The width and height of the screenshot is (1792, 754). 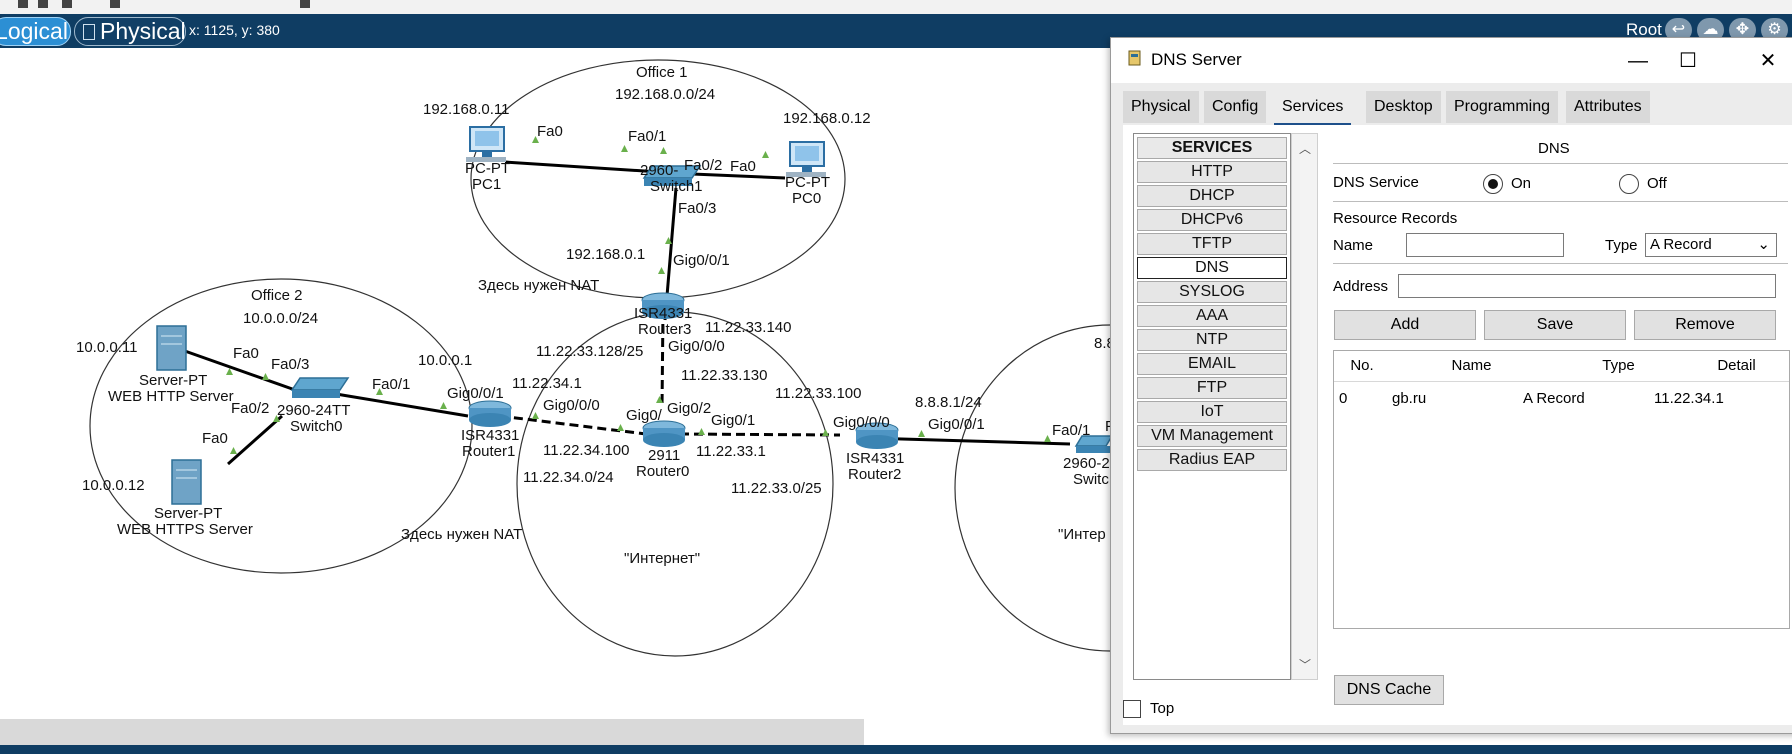 What do you see at coordinates (314, 410) in the screenshot?
I see `switch0-model: 2960-24TT` at bounding box center [314, 410].